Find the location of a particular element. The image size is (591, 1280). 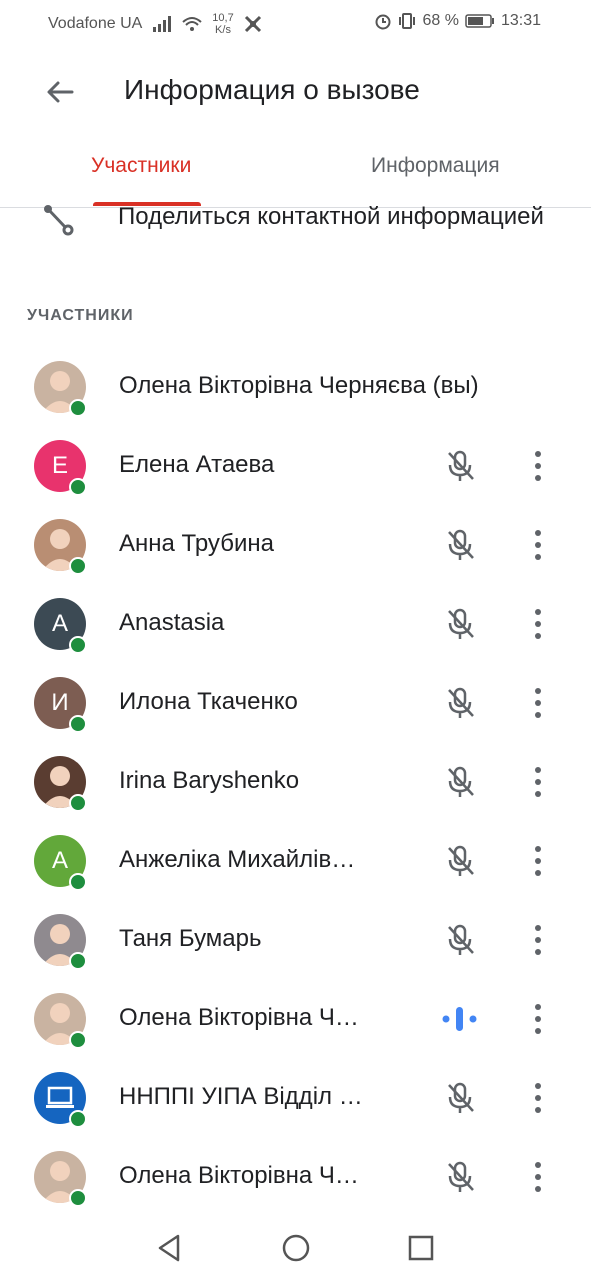

share-contact-row: Поделиться контактной информацией is located at coordinates (295, 220).